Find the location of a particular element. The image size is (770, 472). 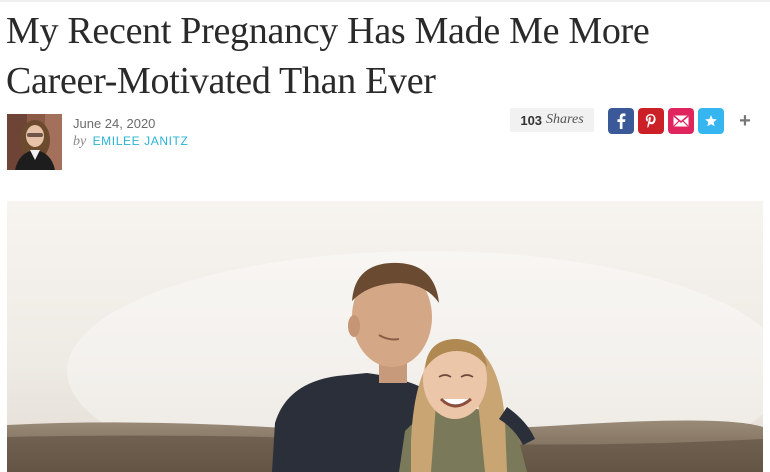

share-count-label: Shares is located at coordinates (565, 119).